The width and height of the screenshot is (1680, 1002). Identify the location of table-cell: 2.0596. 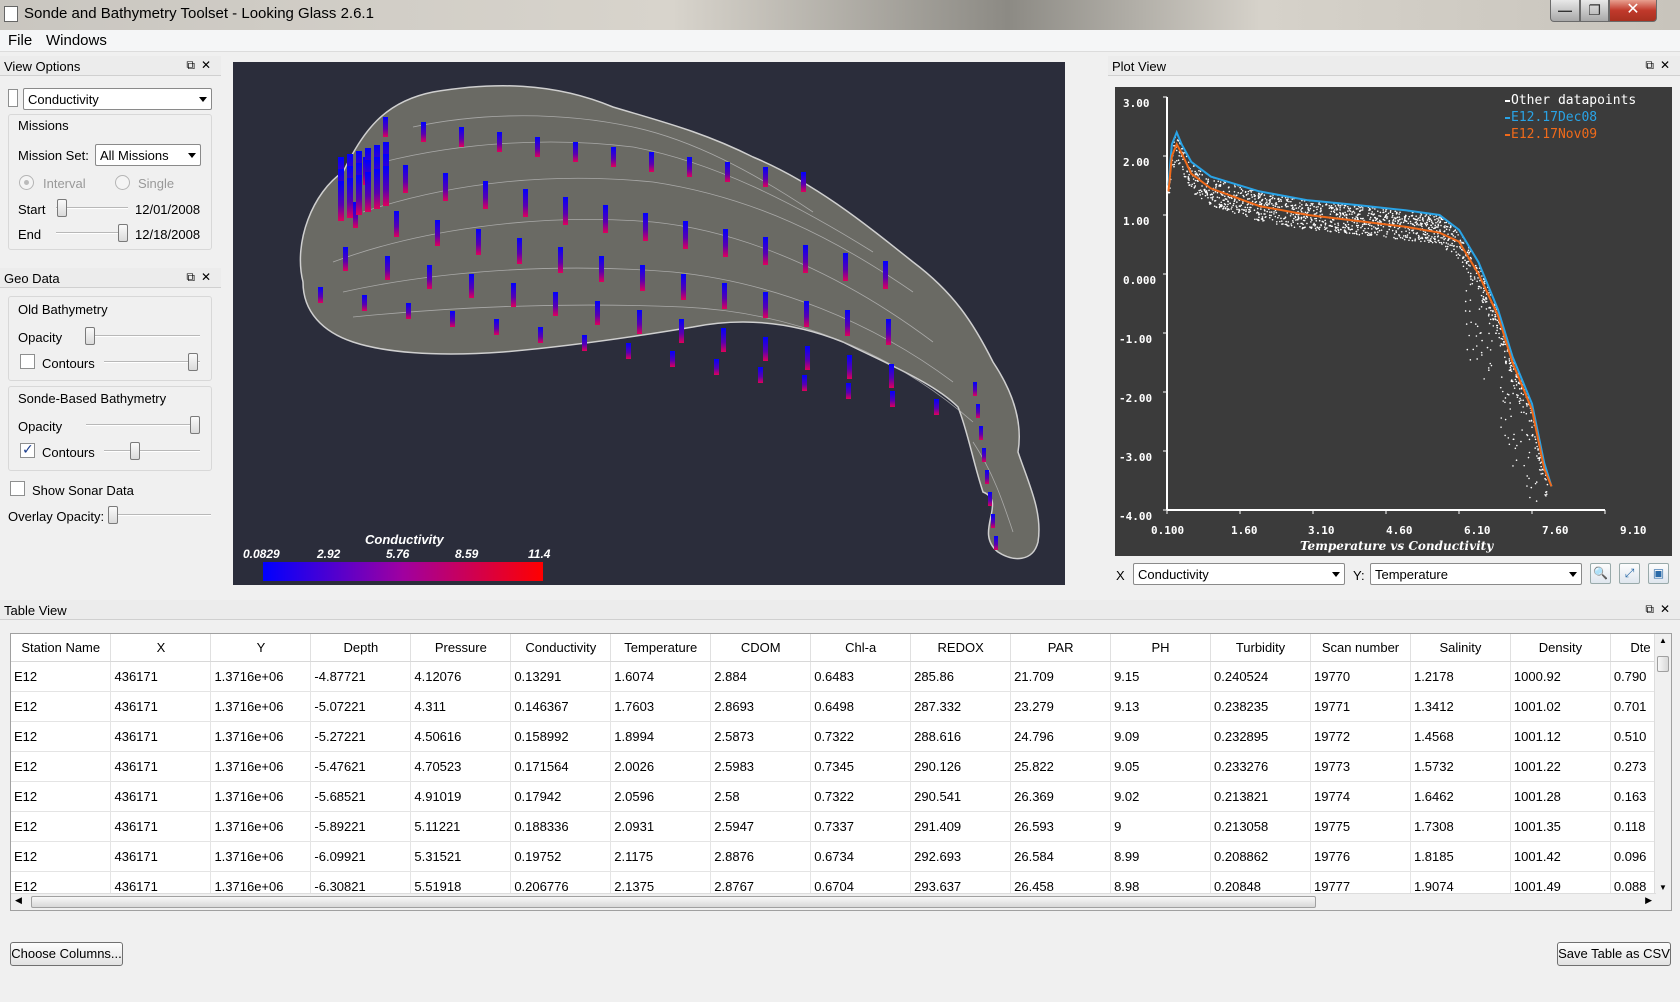
(661, 796).